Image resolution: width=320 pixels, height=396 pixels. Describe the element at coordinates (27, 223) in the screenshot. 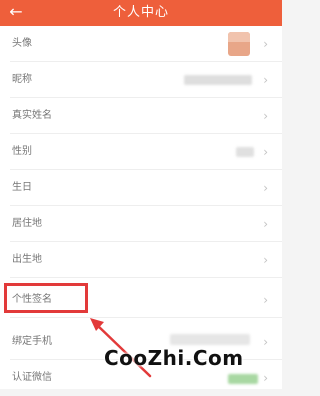

I see `row-label: 居住地` at that location.